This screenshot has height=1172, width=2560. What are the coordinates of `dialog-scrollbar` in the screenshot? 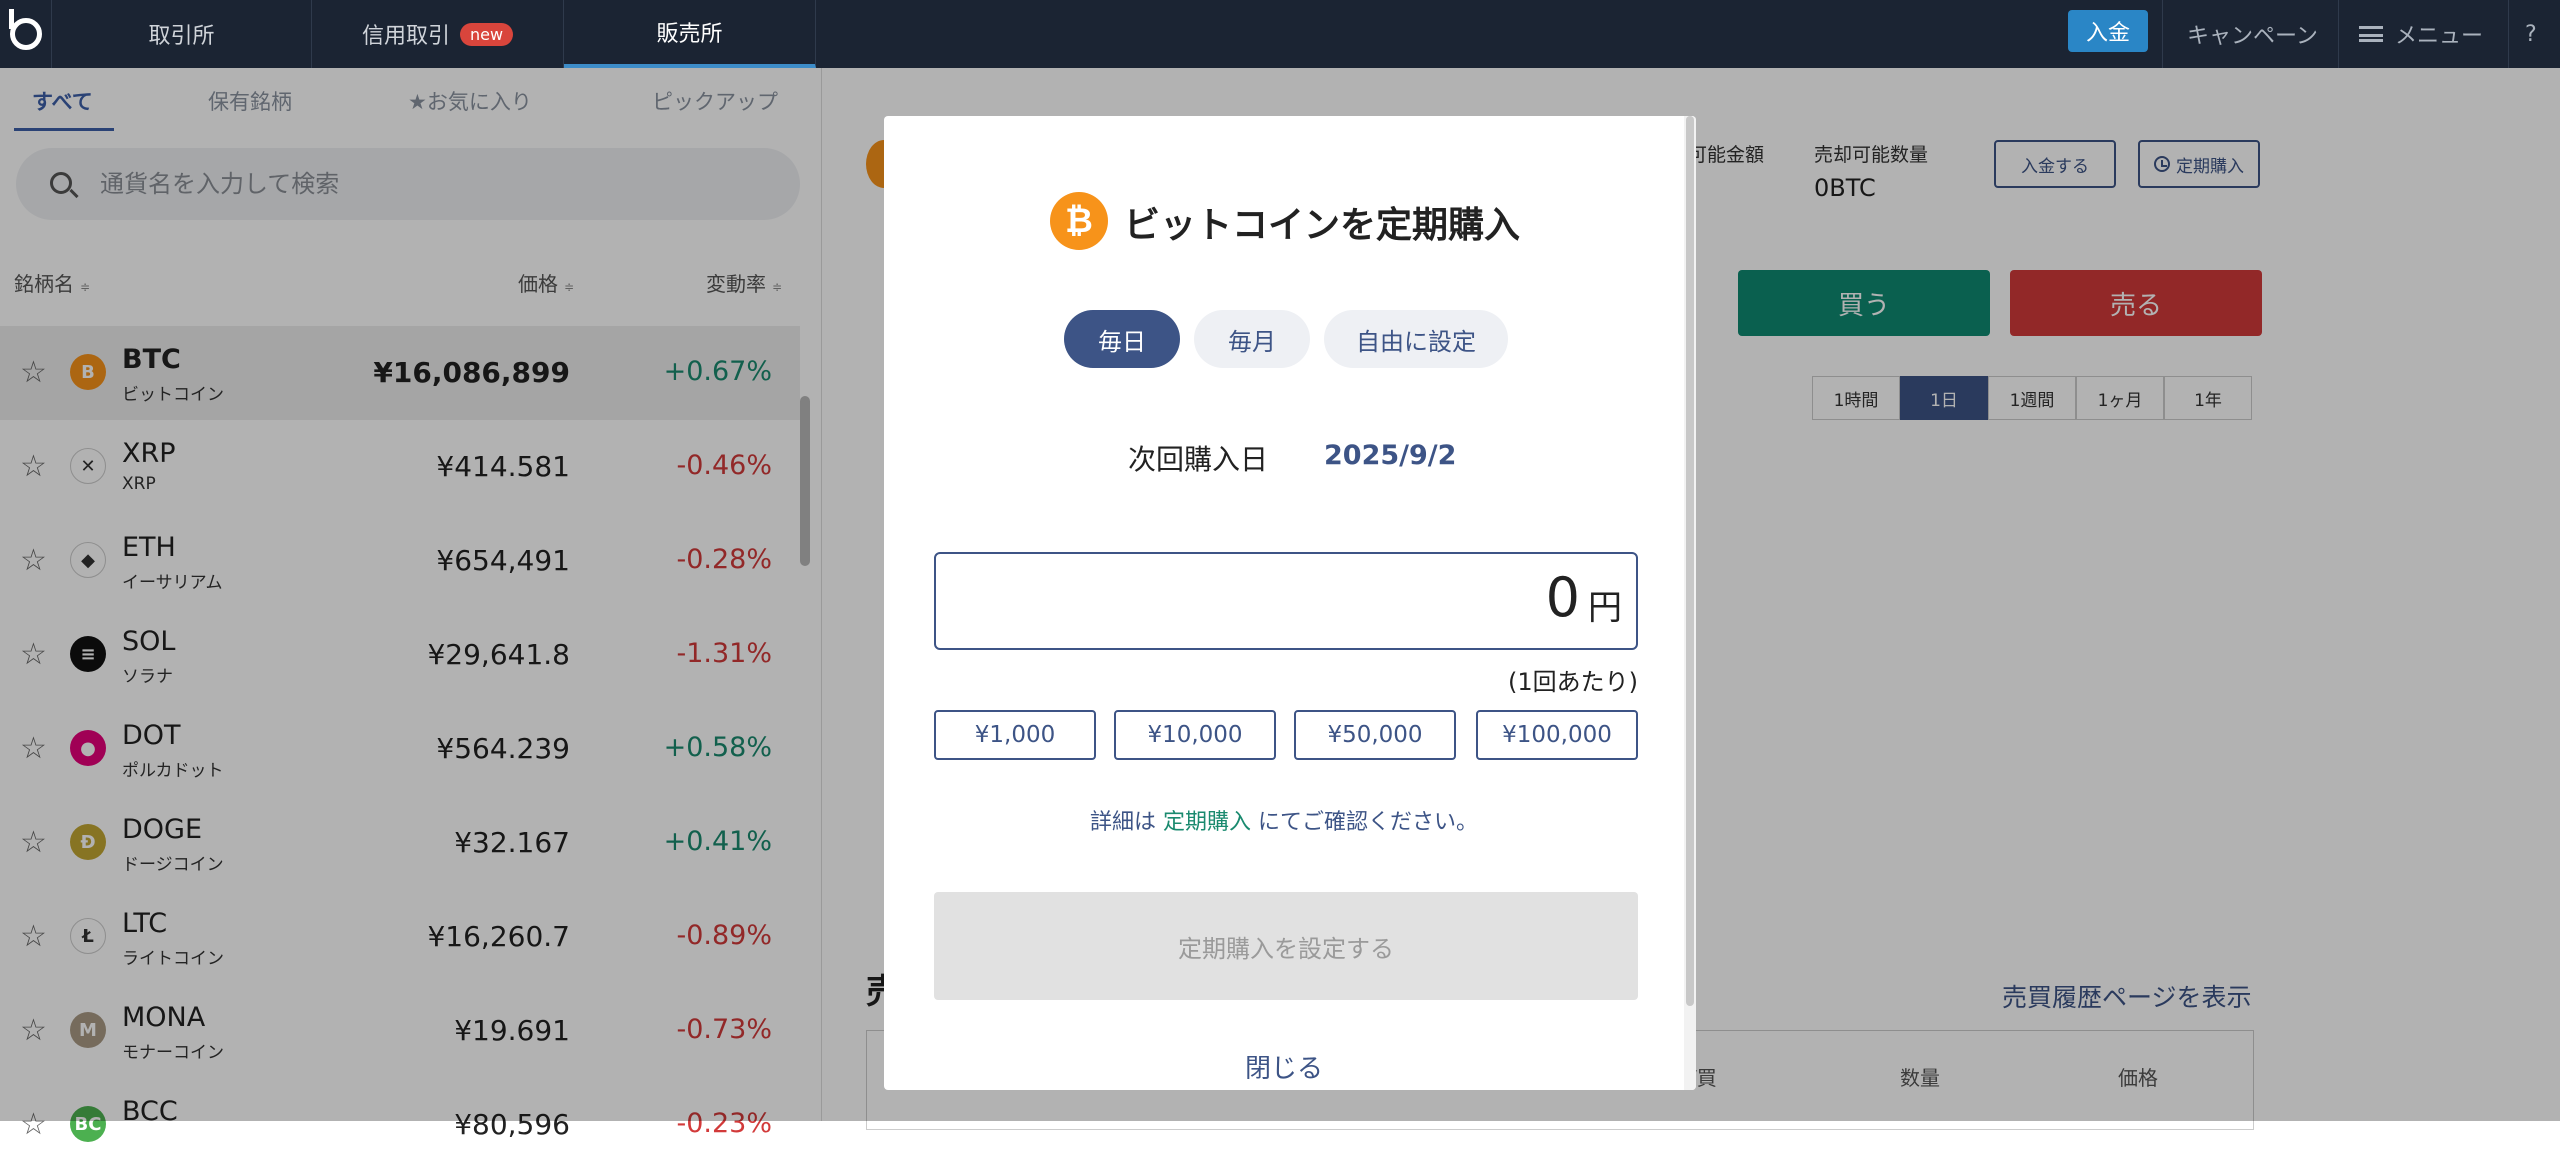 It's located at (1690, 603).